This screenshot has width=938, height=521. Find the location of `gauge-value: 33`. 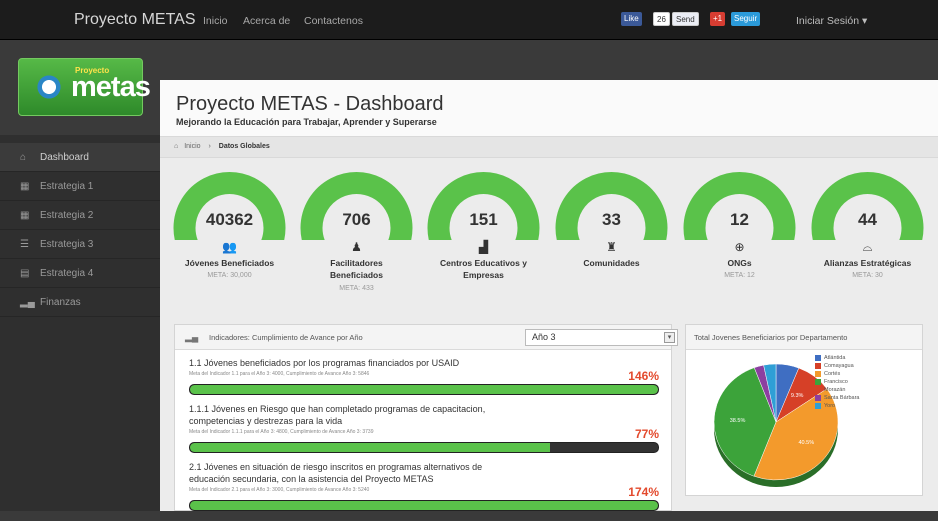

gauge-value: 33 is located at coordinates (611, 219).